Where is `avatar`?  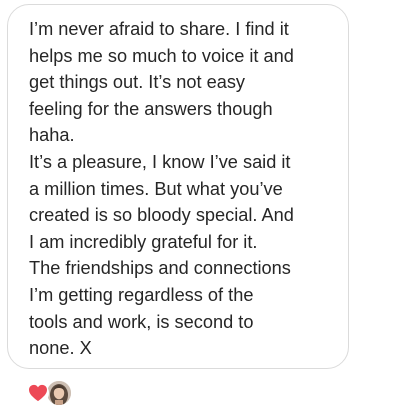 avatar is located at coordinates (59, 393).